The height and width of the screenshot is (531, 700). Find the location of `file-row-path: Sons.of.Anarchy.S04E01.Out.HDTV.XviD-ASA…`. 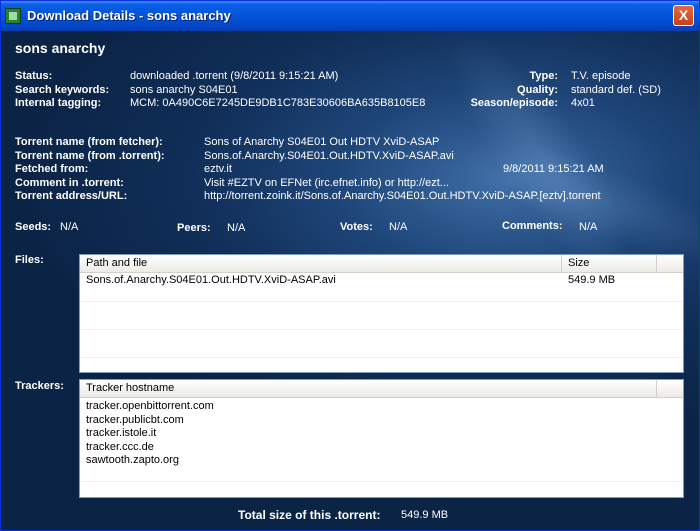

file-row-path: Sons.of.Anarchy.S04E01.Out.HDTV.XviD-ASA… is located at coordinates (211, 280).